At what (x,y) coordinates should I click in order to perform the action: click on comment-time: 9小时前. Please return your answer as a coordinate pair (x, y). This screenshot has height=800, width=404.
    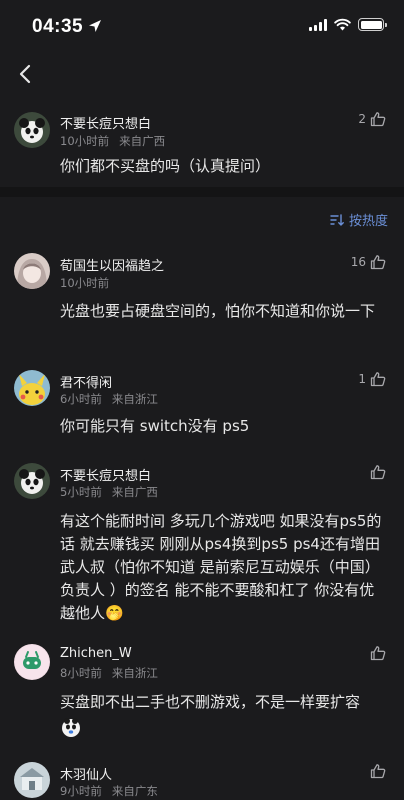
    Looking at the image, I should click on (81, 791).